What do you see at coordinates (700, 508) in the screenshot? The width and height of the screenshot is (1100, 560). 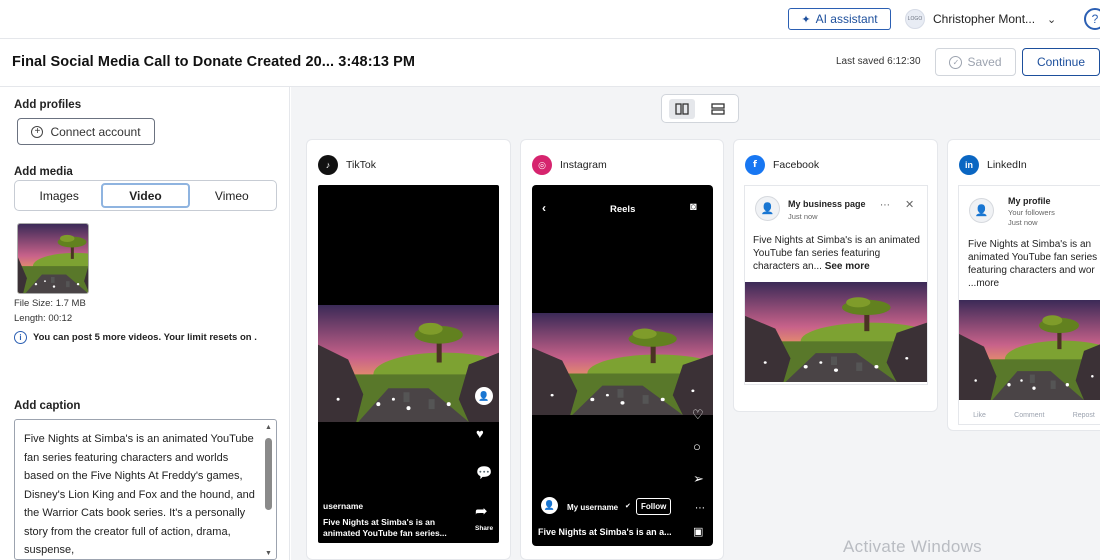 I see `more-icon: ⋯` at bounding box center [700, 508].